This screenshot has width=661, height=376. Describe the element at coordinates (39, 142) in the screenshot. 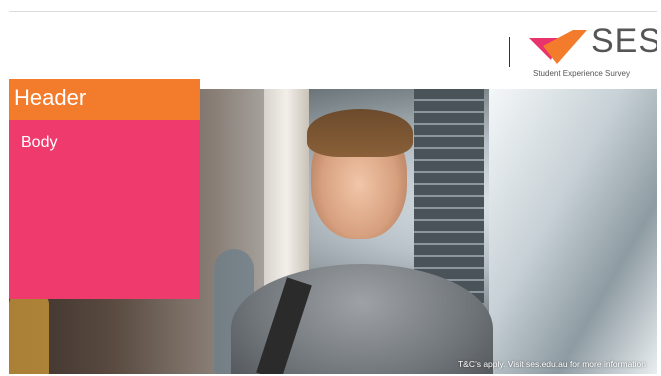

I see `body-text: Body` at that location.